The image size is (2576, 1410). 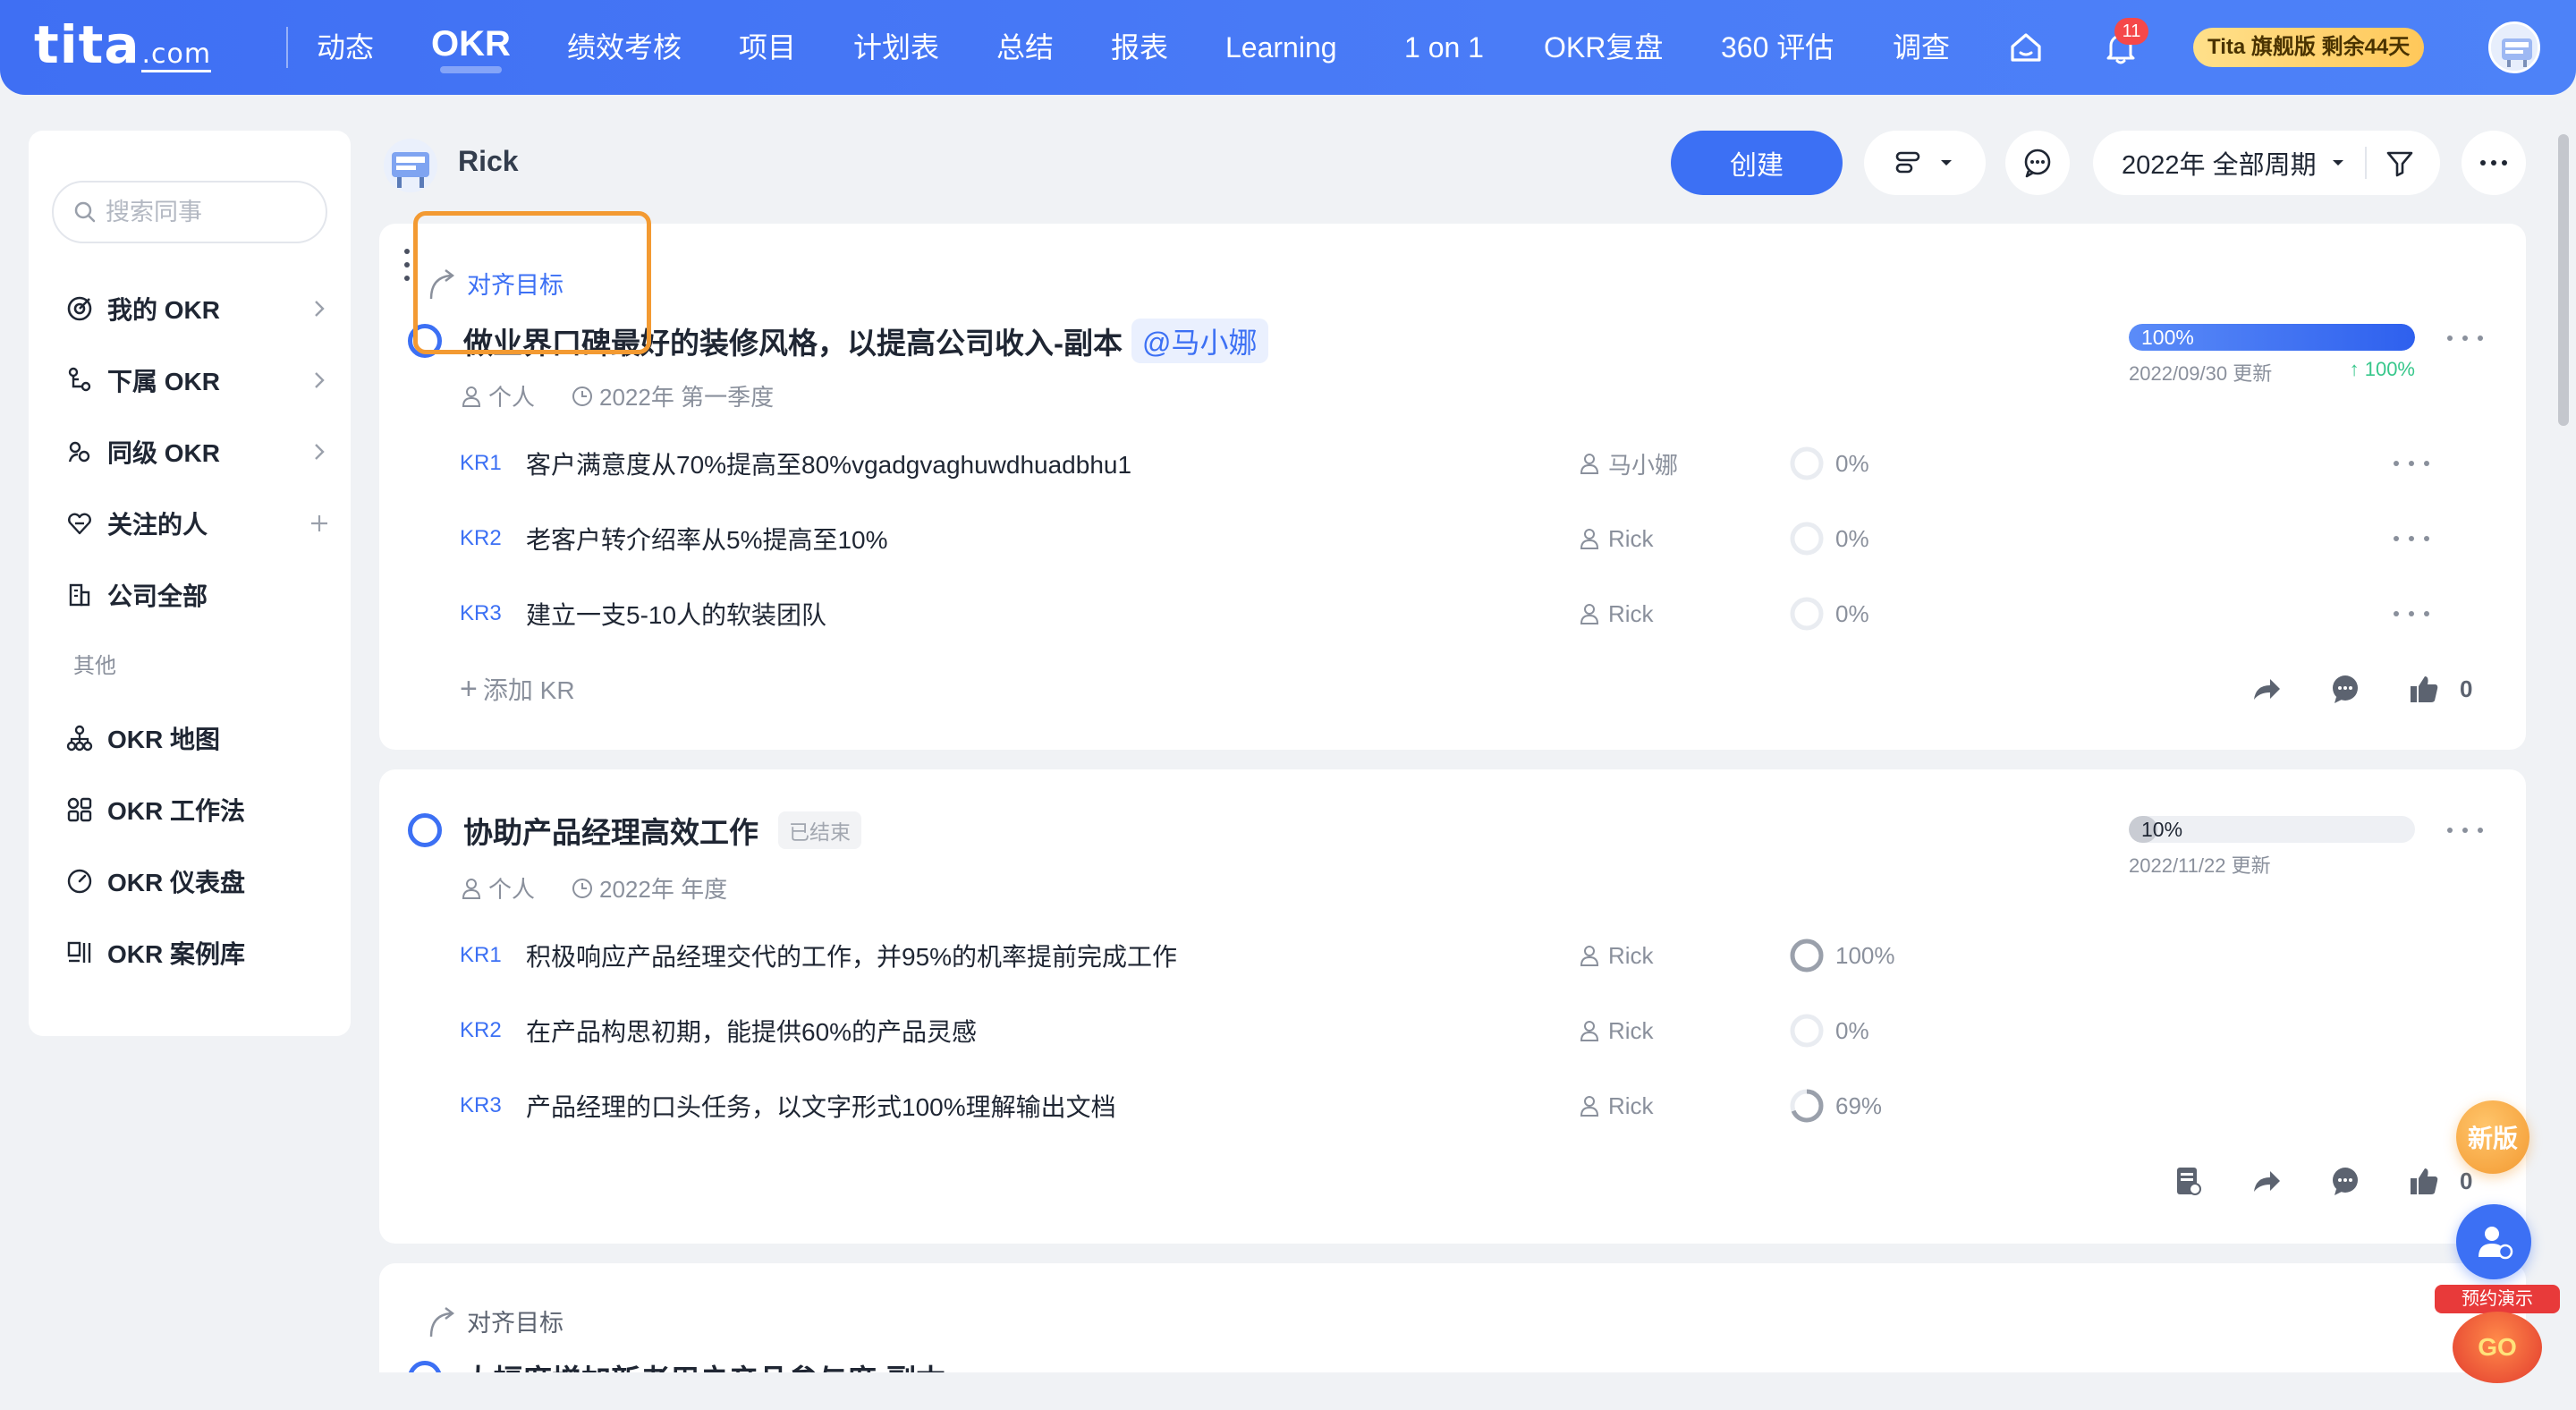 I want to click on objective-progress: 100% 2022/09/30 更新 ↑ 100%, so click(x=2272, y=355).